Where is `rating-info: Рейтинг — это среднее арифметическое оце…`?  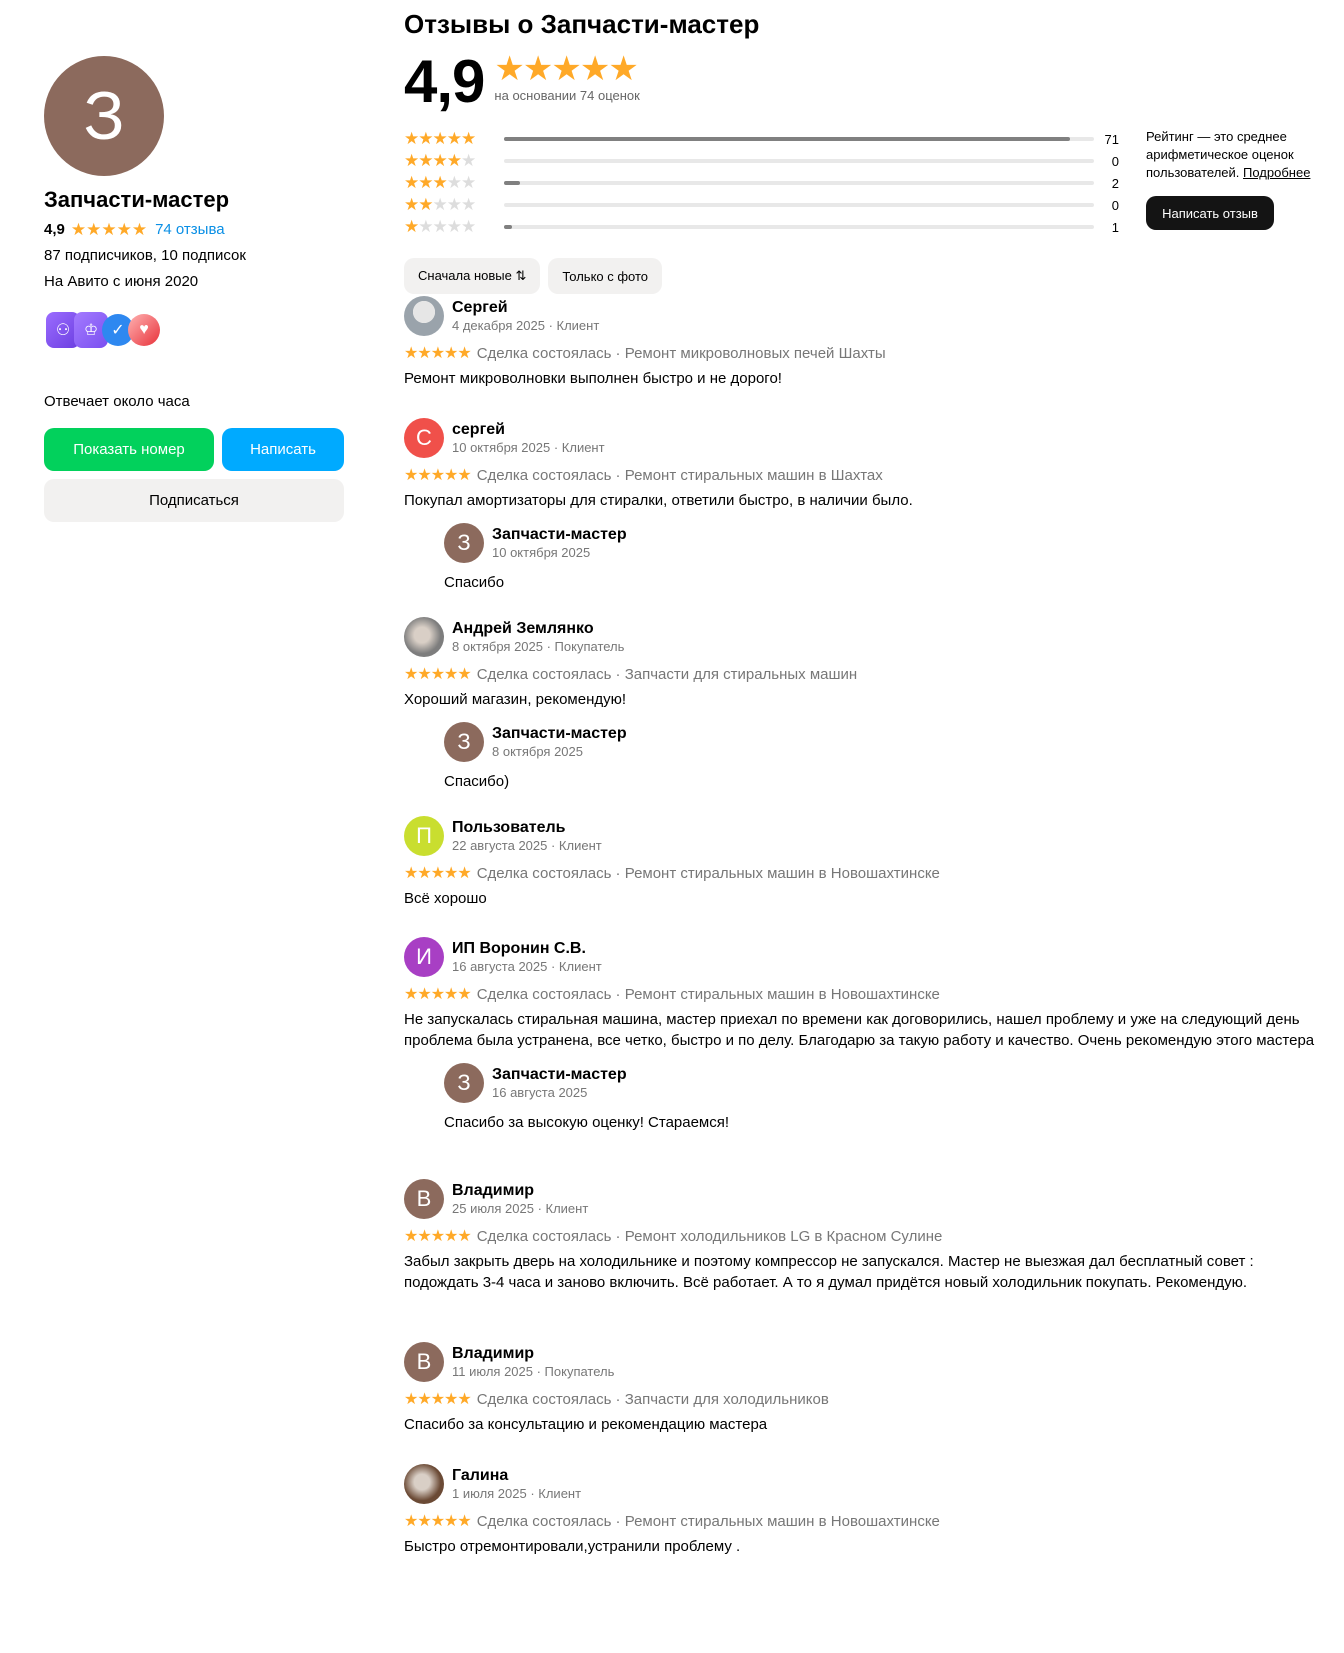
rating-info: Рейтинг — это среднее арифметическое оце… is located at coordinates (1235, 183).